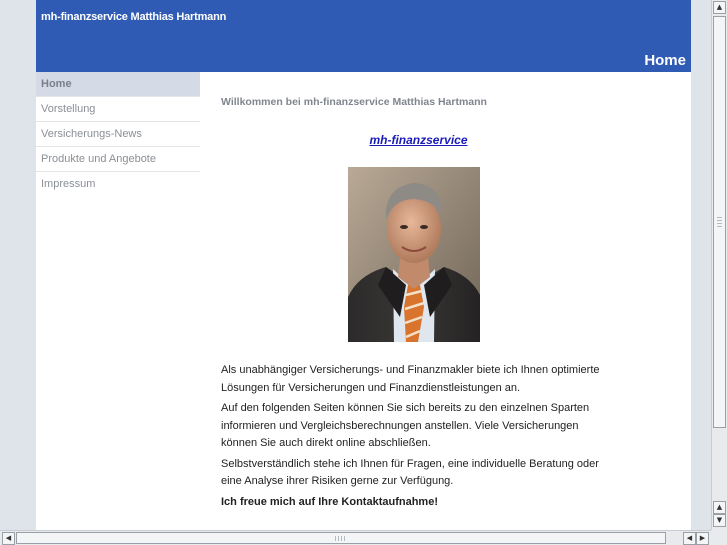 The width and height of the screenshot is (727, 545). Describe the element at coordinates (414, 254) in the screenshot. I see `portrait-photo` at that location.